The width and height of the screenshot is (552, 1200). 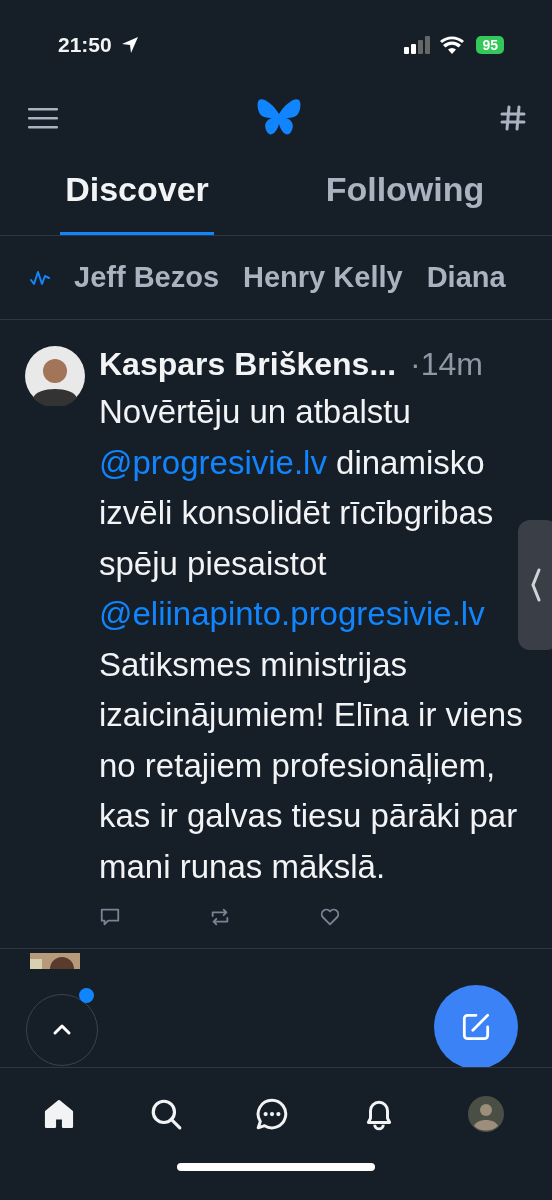 What do you see at coordinates (137, 190) in the screenshot?
I see `feed-tab: Discover` at bounding box center [137, 190].